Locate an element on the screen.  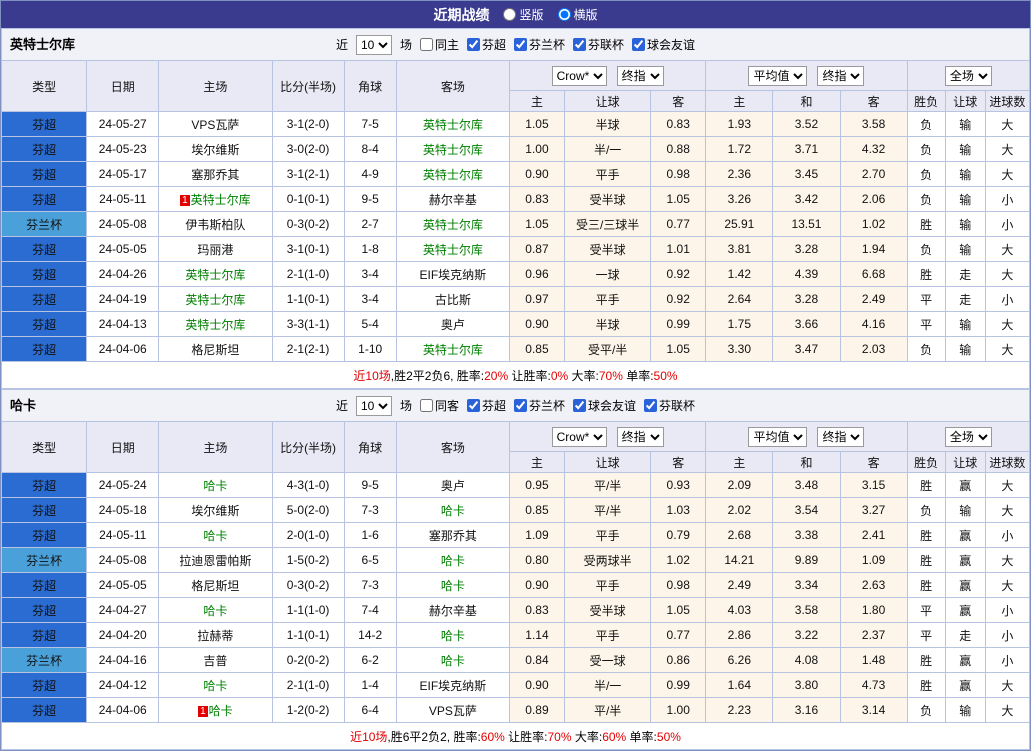
same-venue-option: 同主 is located at coordinates (439, 44).